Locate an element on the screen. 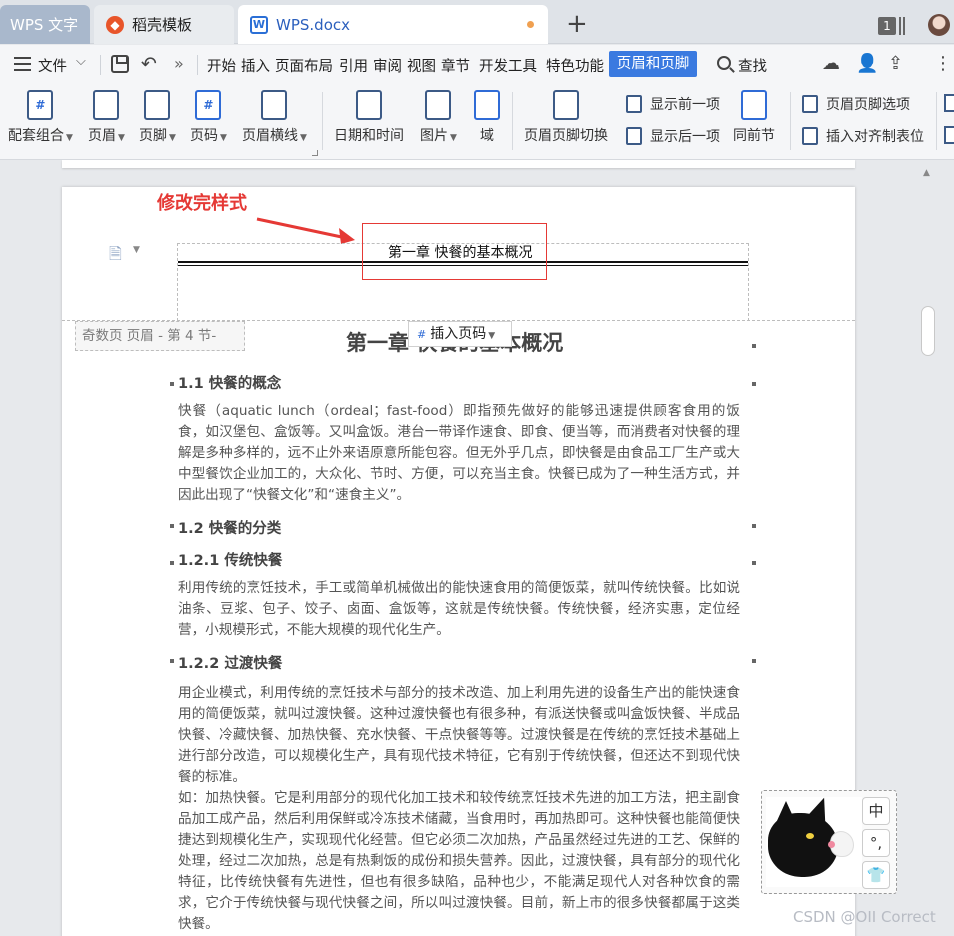  vertical-scrollbar: ▲ is located at coordinates (929, 548).